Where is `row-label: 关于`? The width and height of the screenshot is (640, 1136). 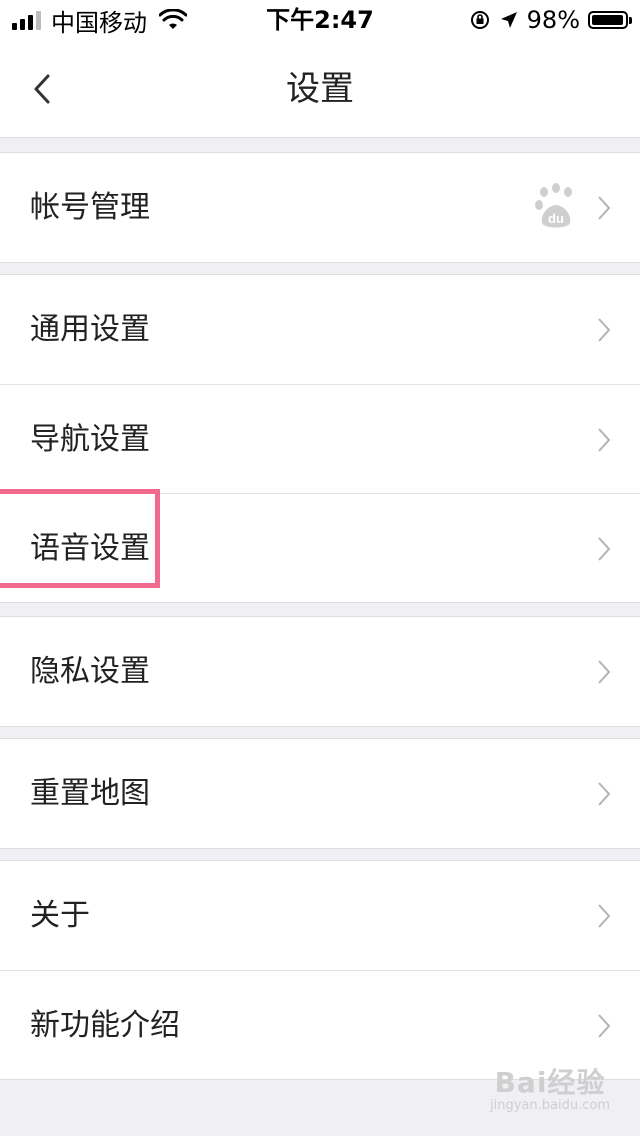
row-label: 关于 is located at coordinates (60, 915).